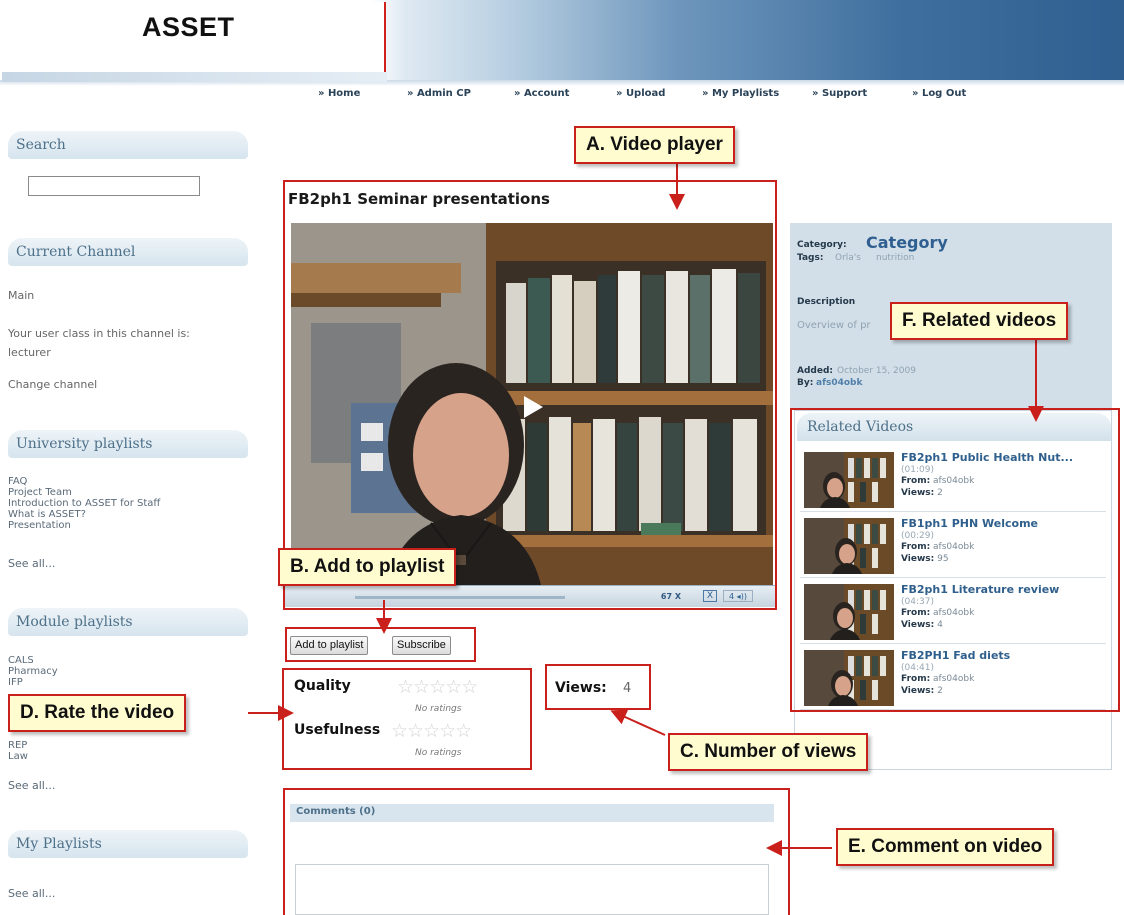 This screenshot has height=915, width=1124. Describe the element at coordinates (97, 713) in the screenshot. I see `callout-rate-the-video: D. Rate the video` at that location.